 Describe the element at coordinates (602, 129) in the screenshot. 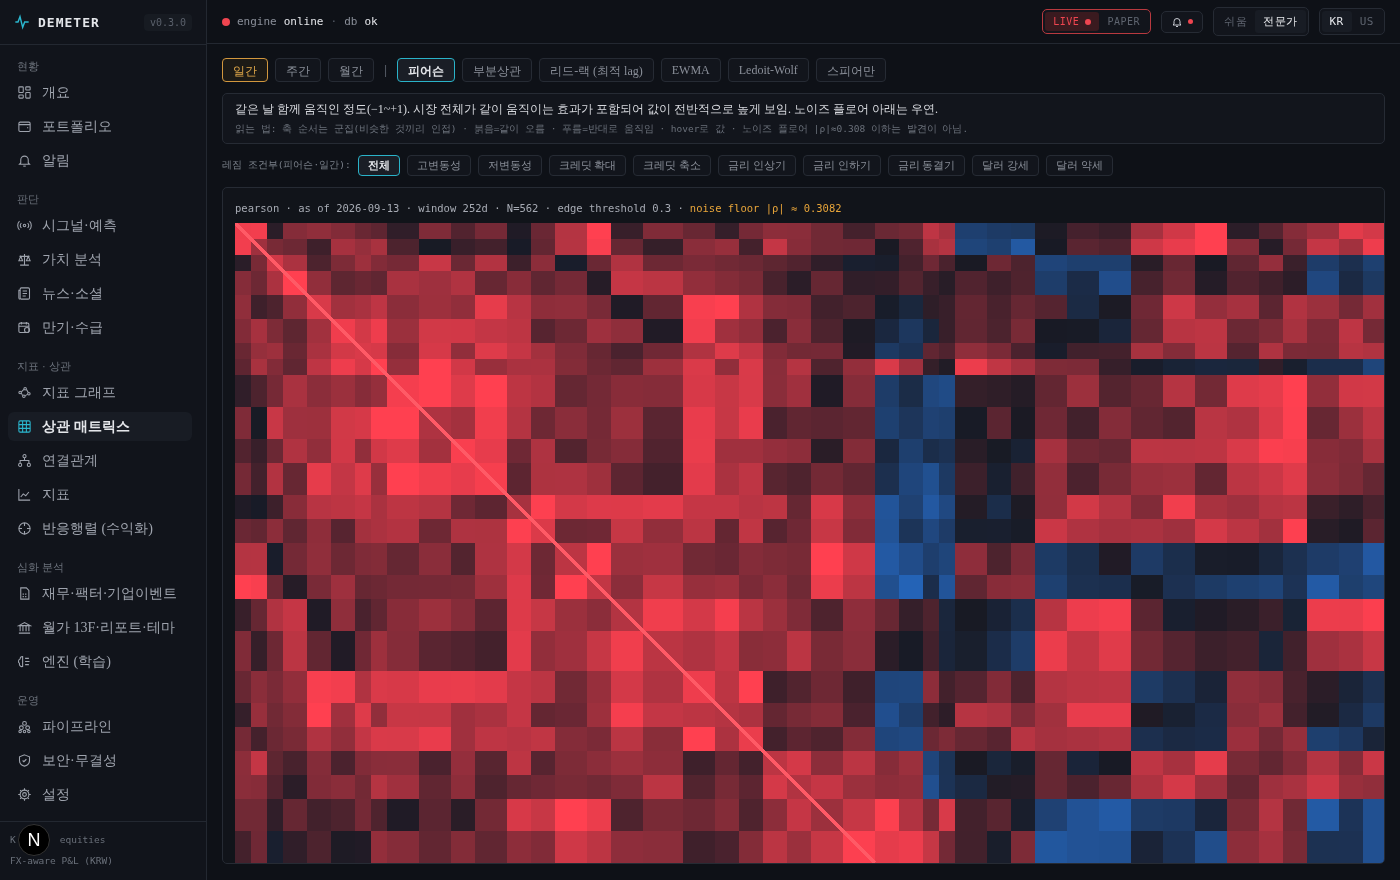

I see `reading-hint: 읽는 법: 축 순서는 군집(비슷한 것끼리 인접) · 붉음=같이 오름 · 푸름=반대로 움직임 · hover로 값 · 노이즈 플로어 |ρ|≈0.308 이하는 발견이 아님.` at that location.